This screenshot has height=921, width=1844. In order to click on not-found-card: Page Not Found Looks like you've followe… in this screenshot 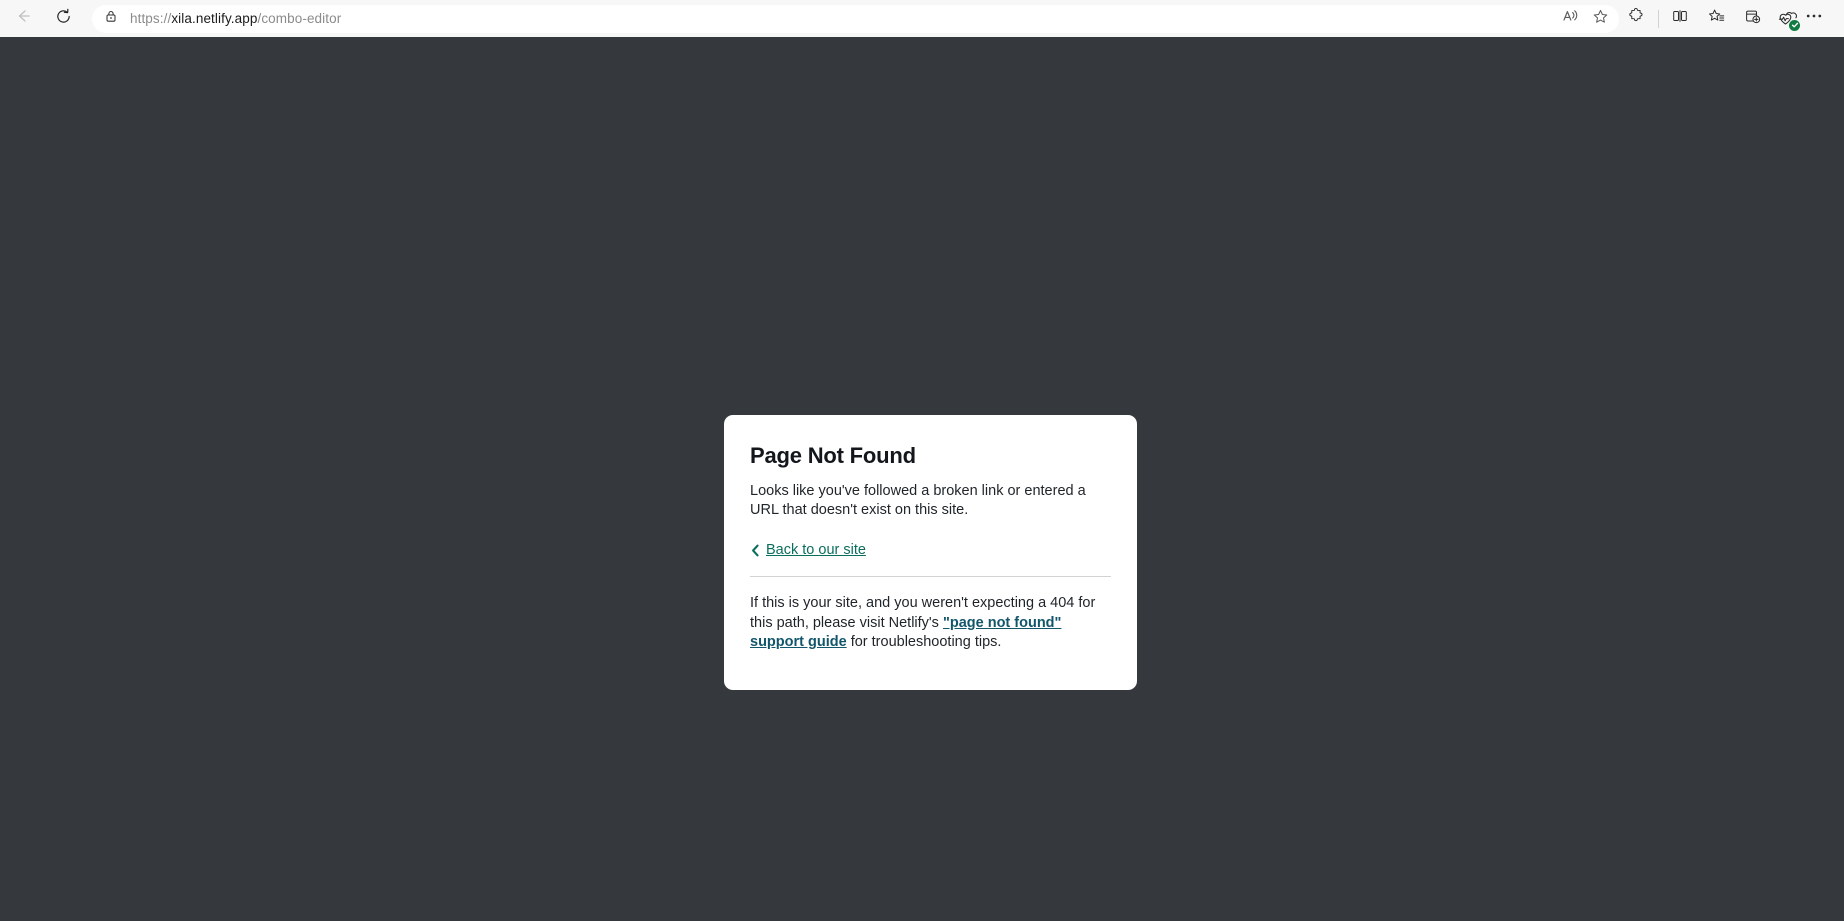, I will do `click(930, 552)`.